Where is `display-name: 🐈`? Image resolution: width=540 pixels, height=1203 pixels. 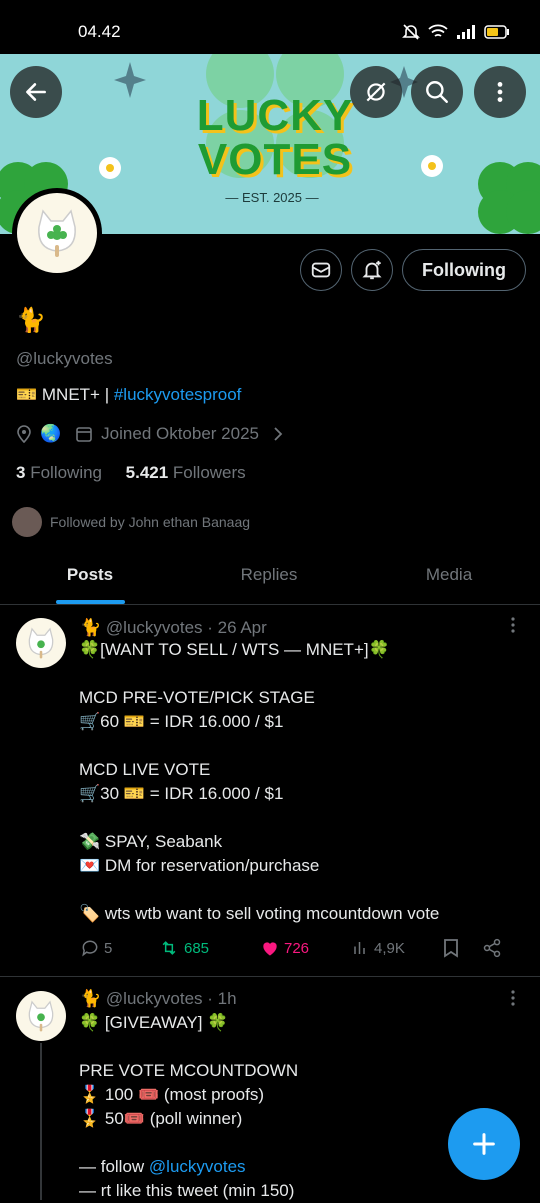
display-name: 🐈 is located at coordinates (31, 320).